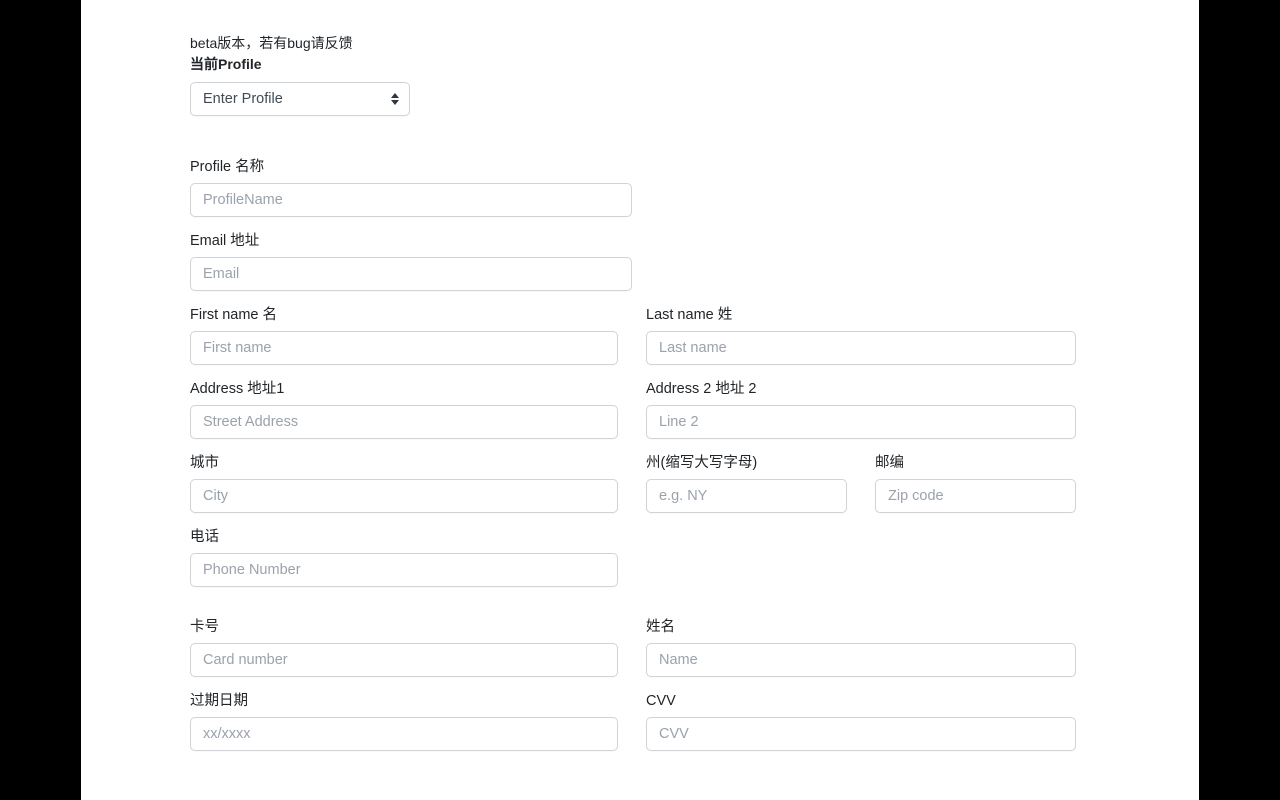 The image size is (1280, 800). What do you see at coordinates (660, 627) in the screenshot?
I see `card-name-label: 姓名` at bounding box center [660, 627].